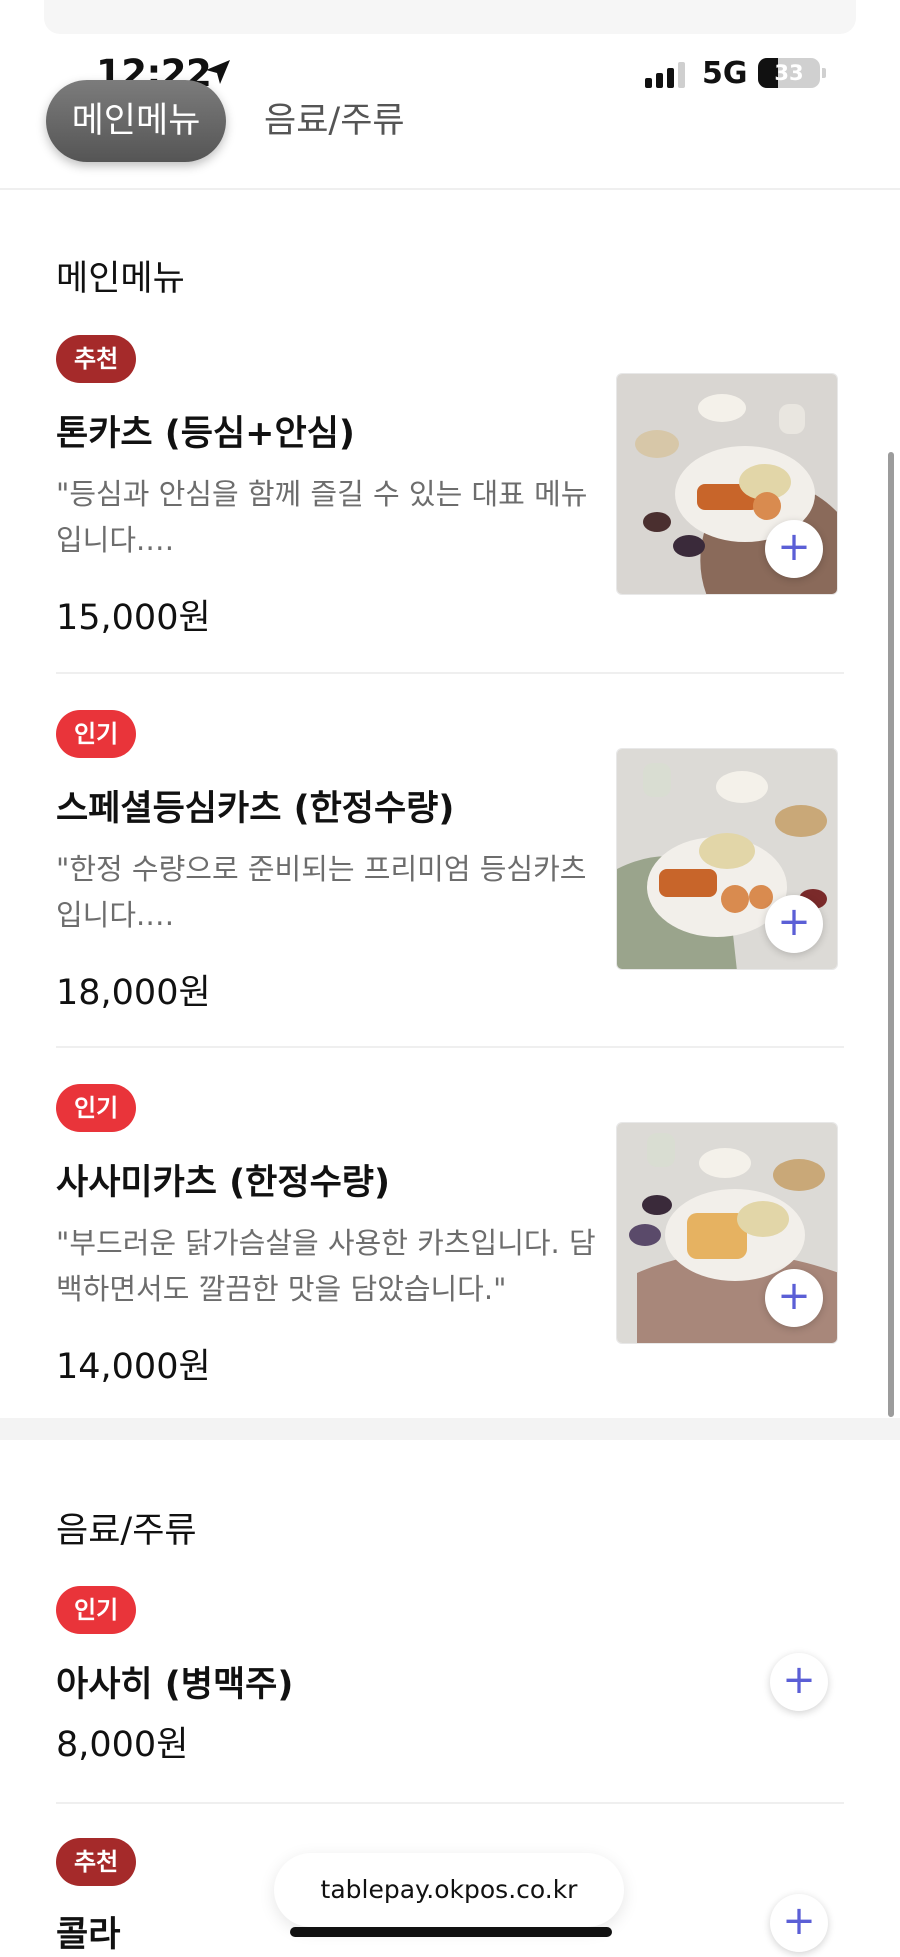 The width and height of the screenshot is (900, 1957). What do you see at coordinates (136, 121) in the screenshot?
I see `tab-main-menu: 메인메뉴` at bounding box center [136, 121].